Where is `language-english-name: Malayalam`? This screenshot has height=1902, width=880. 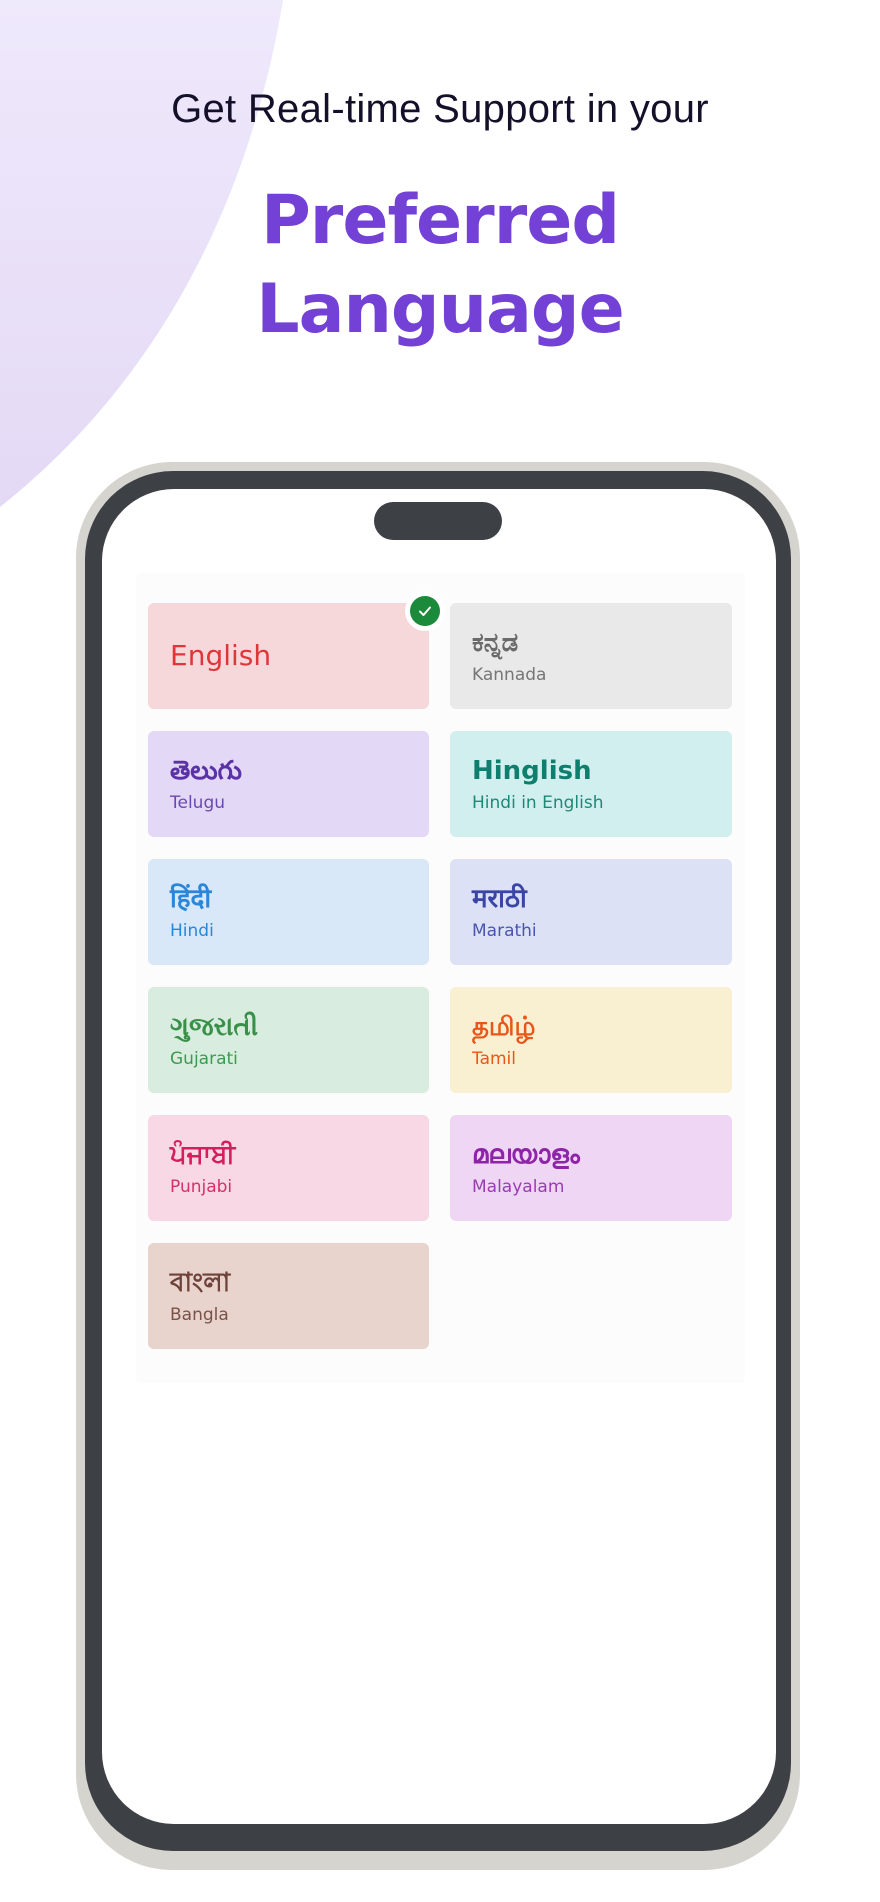
language-english-name: Malayalam is located at coordinates (518, 1187).